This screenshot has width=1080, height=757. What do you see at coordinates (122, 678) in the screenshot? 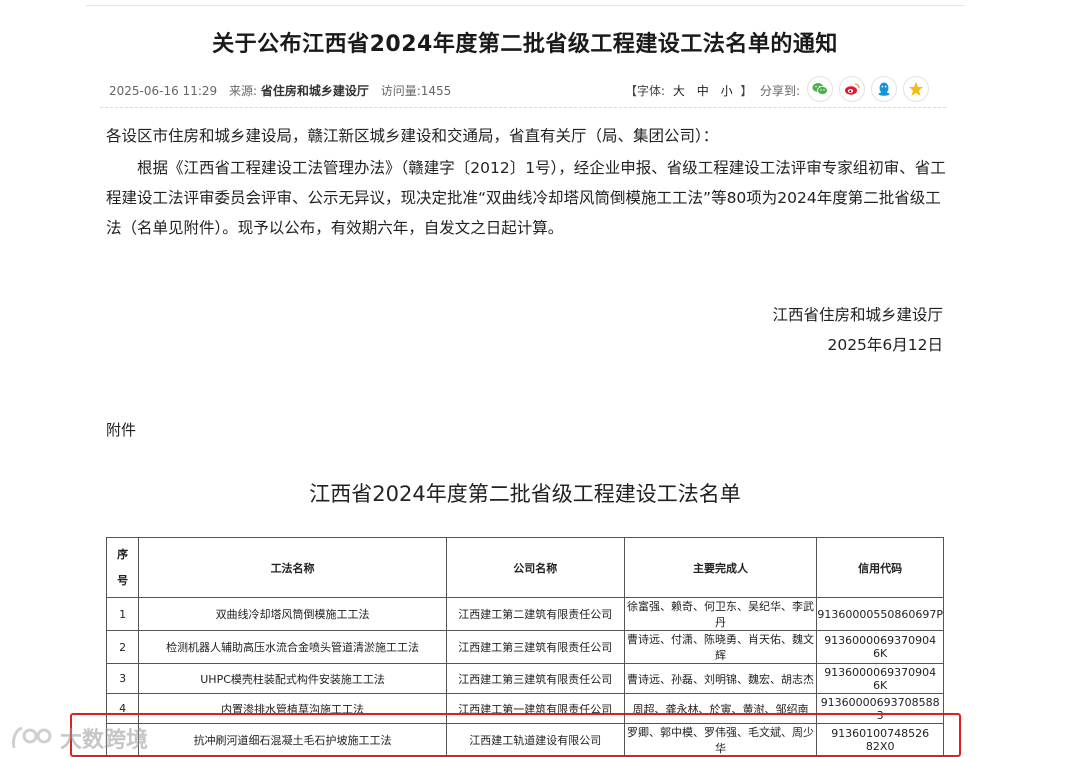
I see `cell-seq: 3` at bounding box center [122, 678].